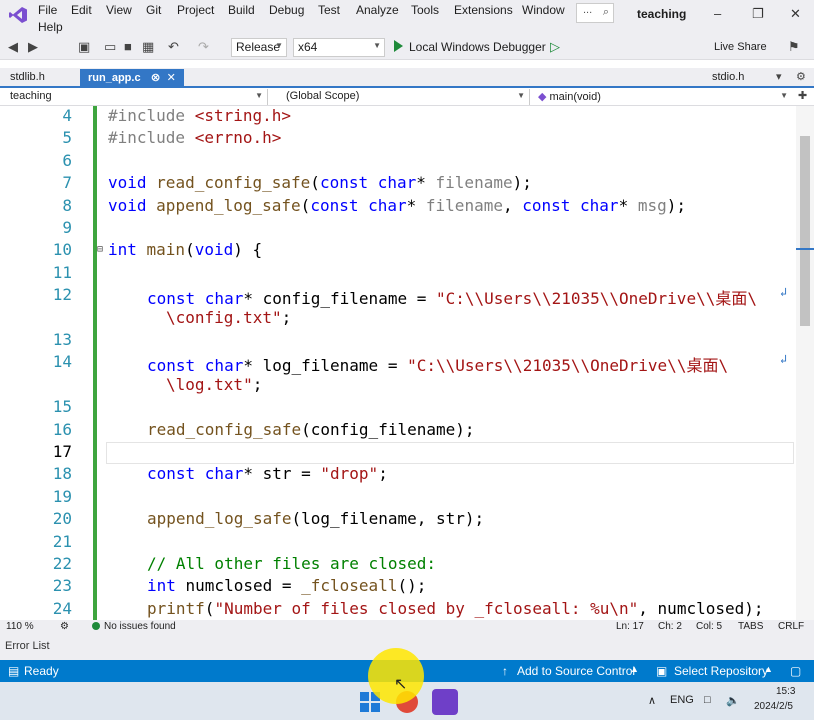 The height and width of the screenshot is (720, 814). I want to click on feedback-icon: ⚑, so click(794, 47).